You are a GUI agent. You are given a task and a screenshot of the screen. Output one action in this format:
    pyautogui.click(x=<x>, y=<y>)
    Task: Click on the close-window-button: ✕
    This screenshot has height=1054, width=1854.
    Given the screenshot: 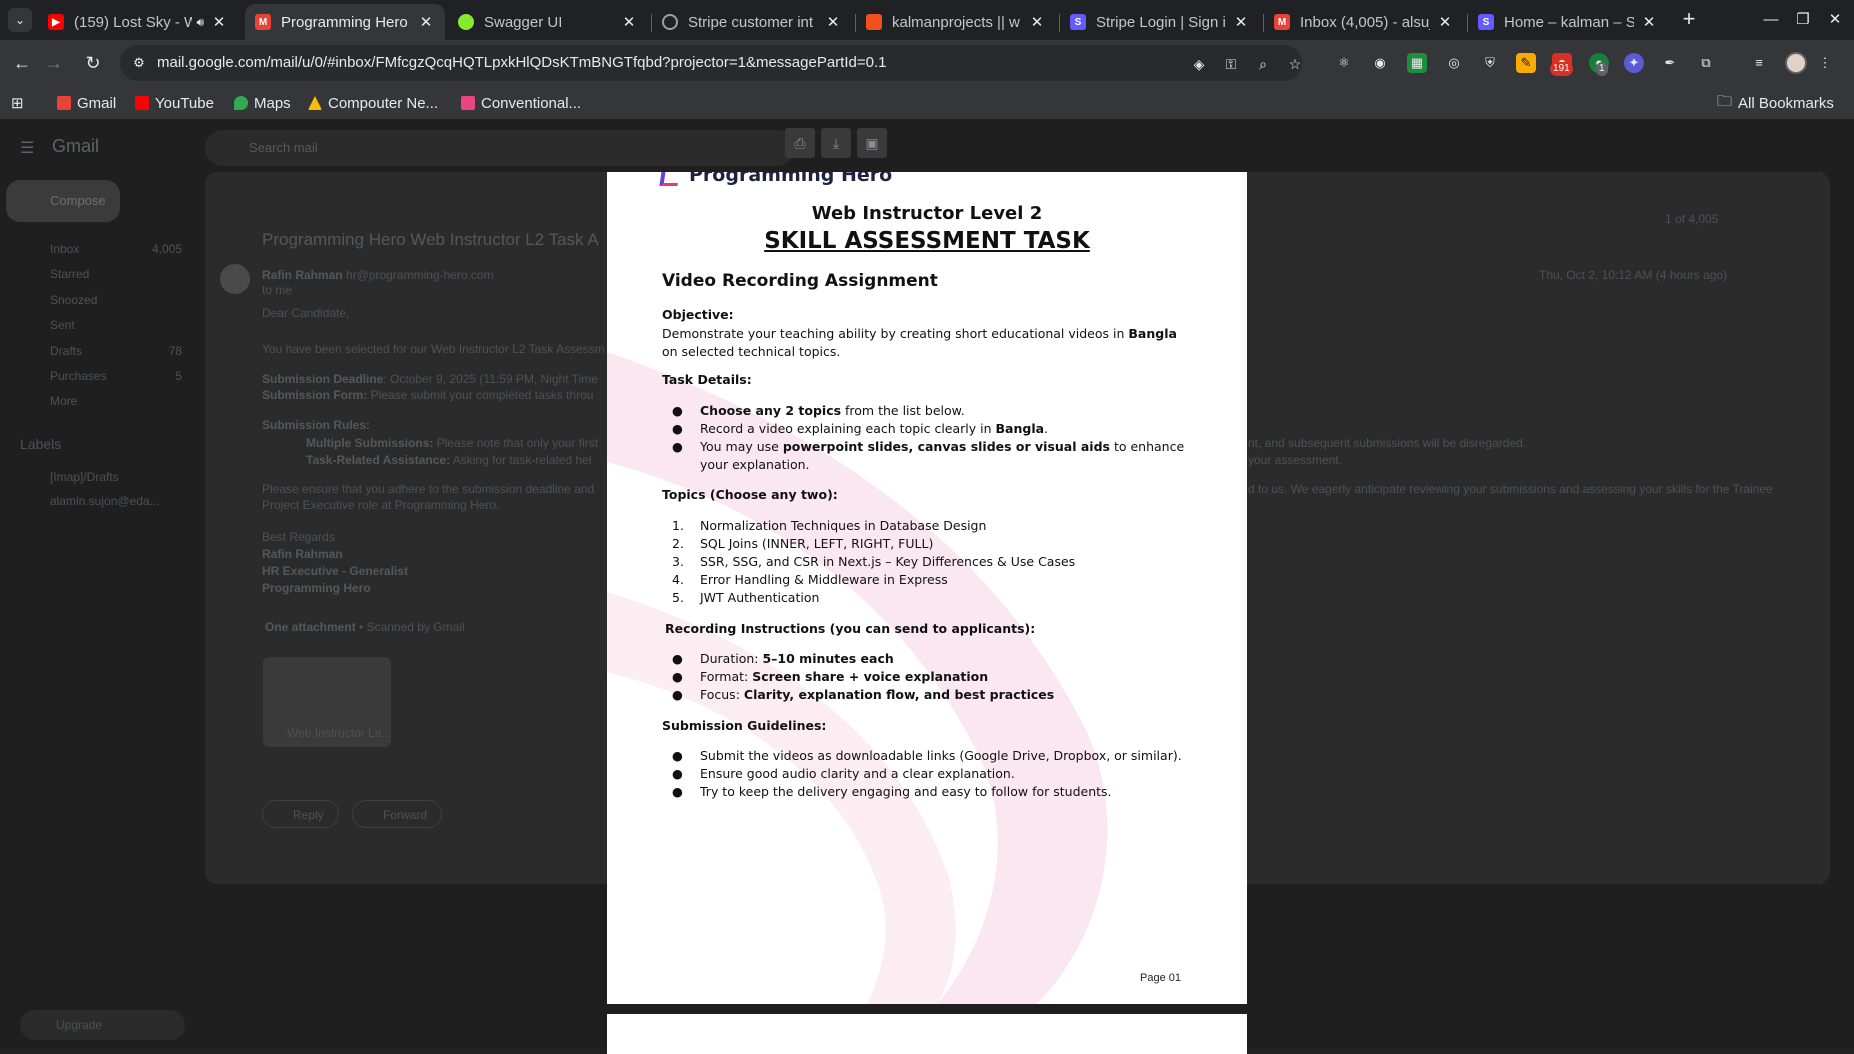 What is the action you would take?
    pyautogui.click(x=1835, y=20)
    